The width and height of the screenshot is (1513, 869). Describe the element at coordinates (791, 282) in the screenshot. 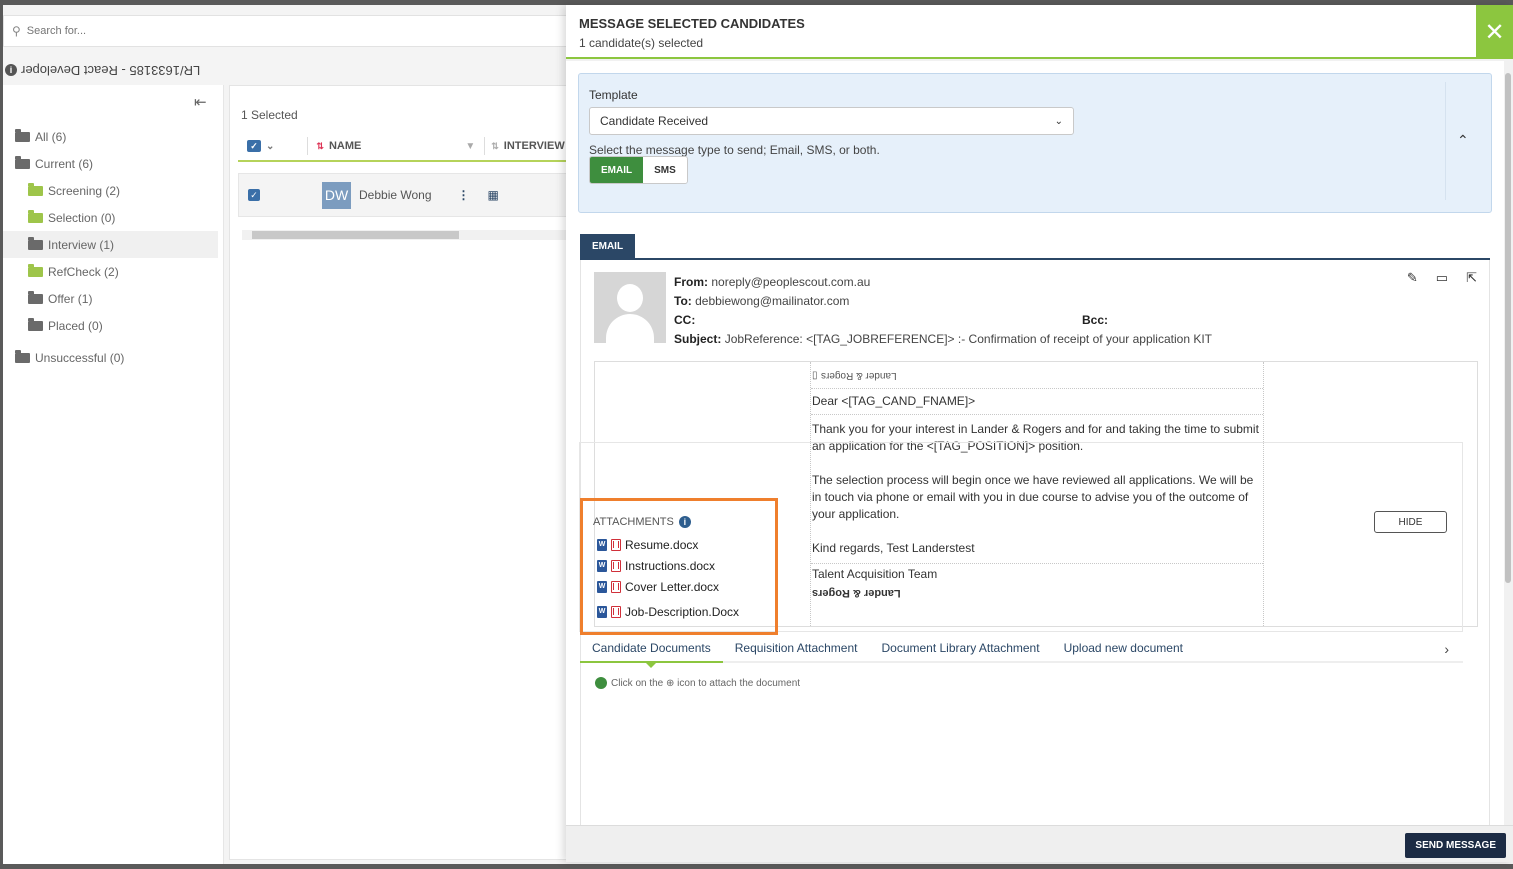

I see `from-address: noreply@peoplescout.com.au` at that location.